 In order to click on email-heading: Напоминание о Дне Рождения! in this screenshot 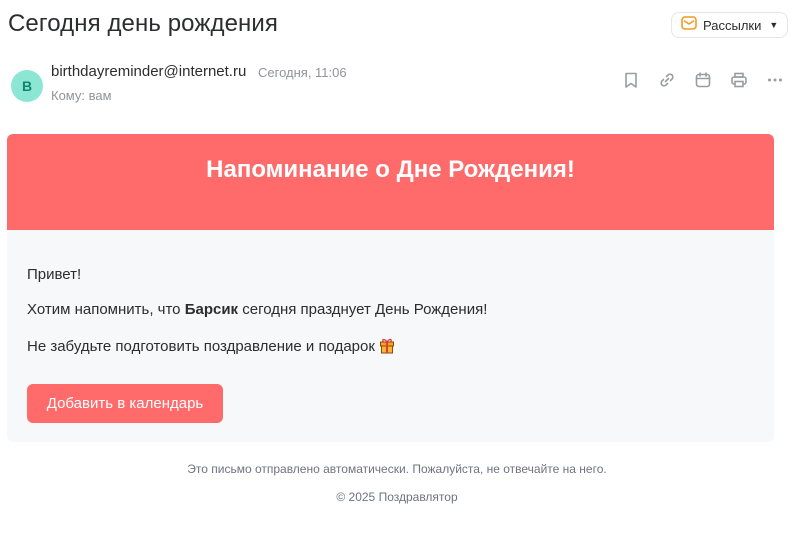, I will do `click(390, 169)`.